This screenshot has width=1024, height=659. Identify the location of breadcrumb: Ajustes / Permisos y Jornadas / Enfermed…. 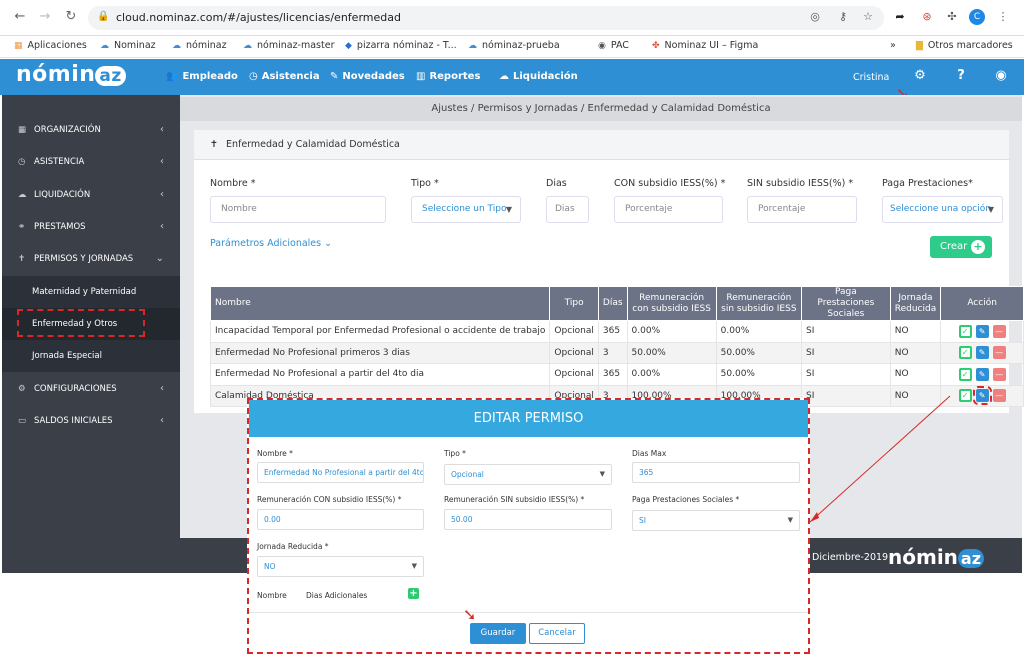
(601, 109).